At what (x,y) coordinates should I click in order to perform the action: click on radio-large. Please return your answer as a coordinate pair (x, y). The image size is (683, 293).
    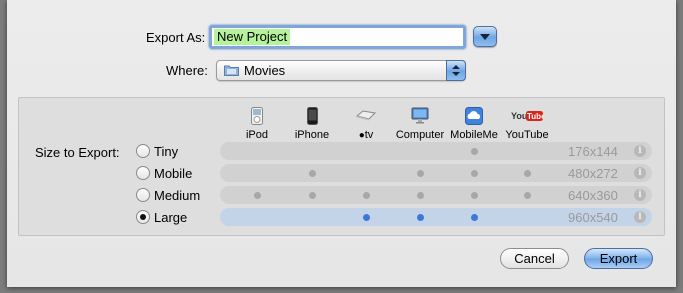
    Looking at the image, I should click on (143, 217).